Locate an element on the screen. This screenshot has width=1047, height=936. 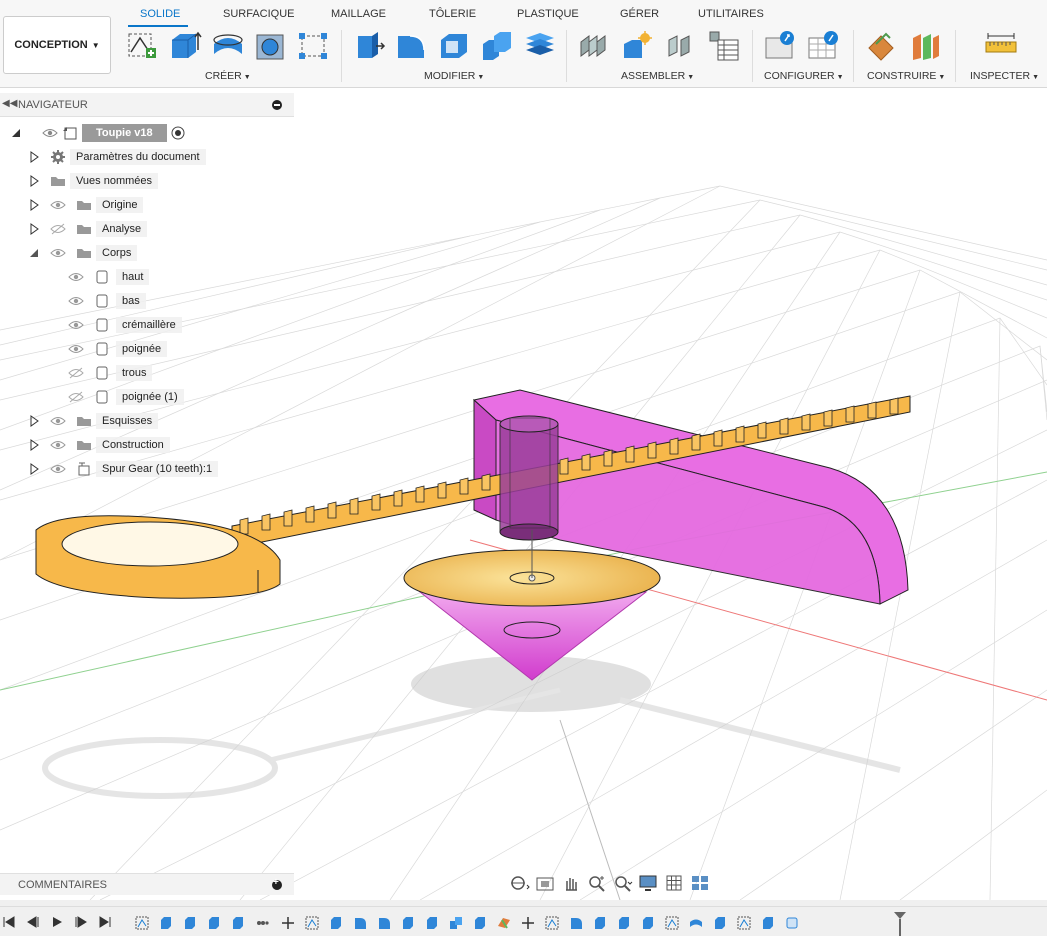
fillet-icon is located at coordinates (411, 46).